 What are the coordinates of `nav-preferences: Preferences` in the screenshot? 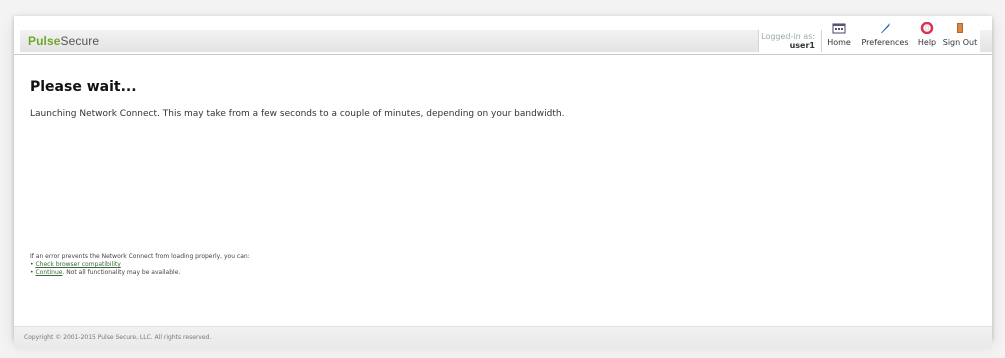 It's located at (885, 37).